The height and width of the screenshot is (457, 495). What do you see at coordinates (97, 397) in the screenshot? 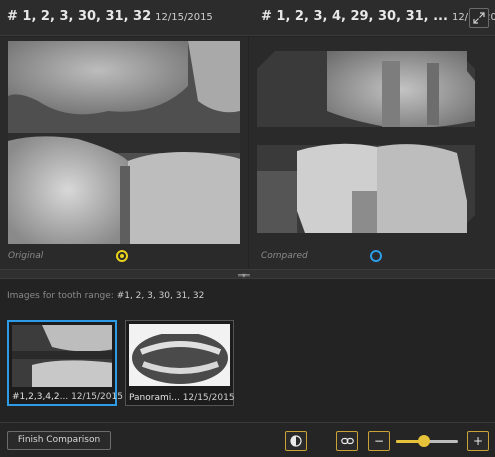
I see `thumbnail-bitewing-date: 12/15/2015` at bounding box center [97, 397].